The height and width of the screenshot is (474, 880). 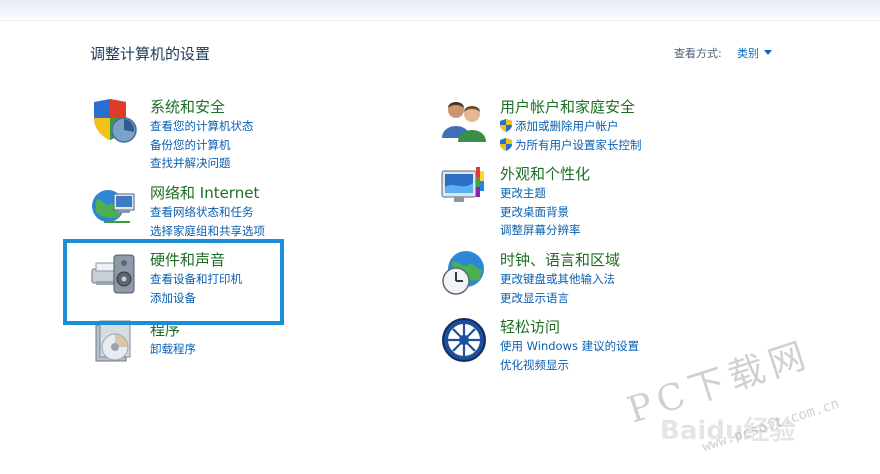 What do you see at coordinates (204, 192) in the screenshot?
I see `category-title: 网络和 Internet` at bounding box center [204, 192].